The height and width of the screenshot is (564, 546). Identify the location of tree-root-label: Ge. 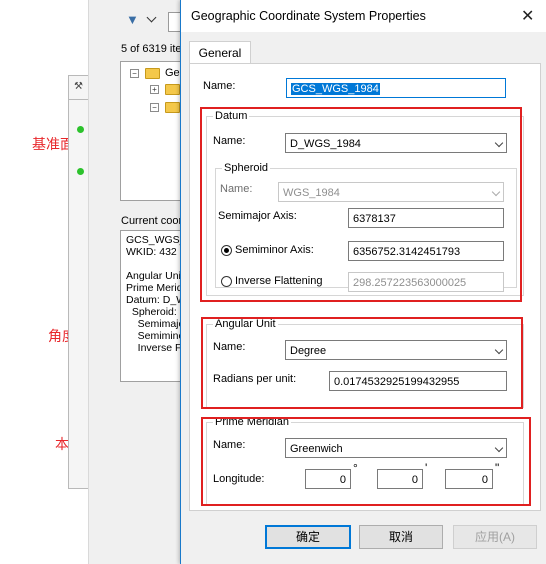
(172, 73).